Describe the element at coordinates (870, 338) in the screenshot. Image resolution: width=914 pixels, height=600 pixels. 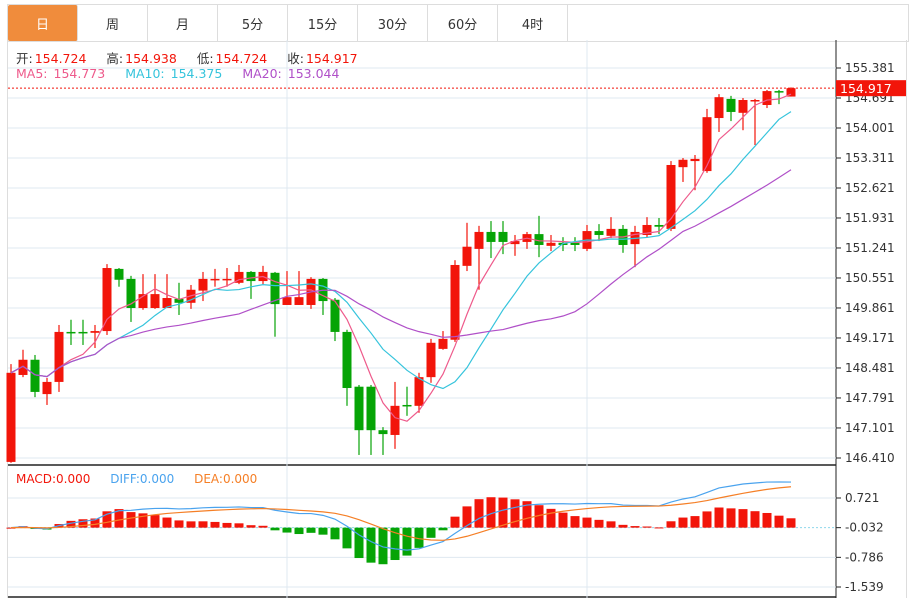
I see `price-tick-label: 149.171` at that location.